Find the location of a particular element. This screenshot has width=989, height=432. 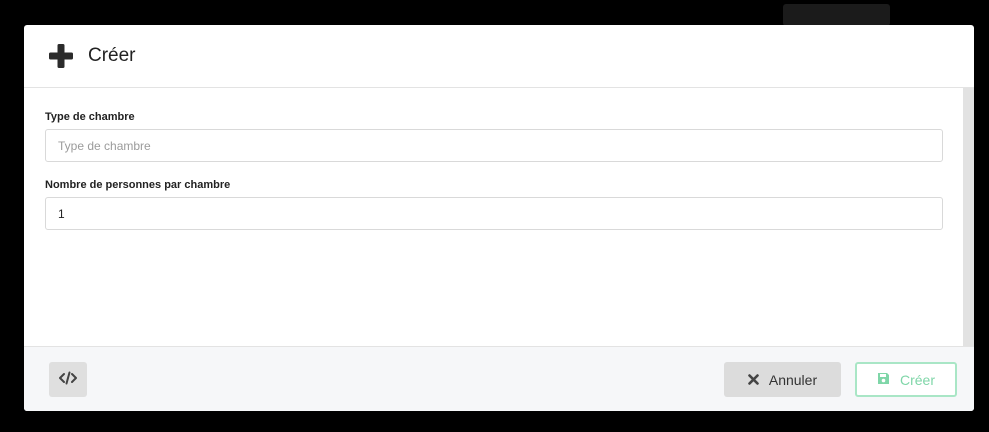

code-button is located at coordinates (68, 379).